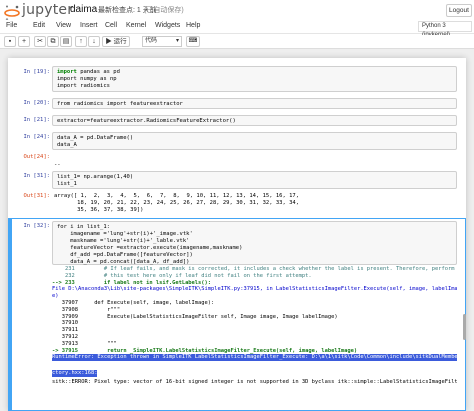 Image resolution: width=474 pixels, height=411 pixels. Describe the element at coordinates (11, 25) in the screenshot. I see `menu-file: File` at that location.